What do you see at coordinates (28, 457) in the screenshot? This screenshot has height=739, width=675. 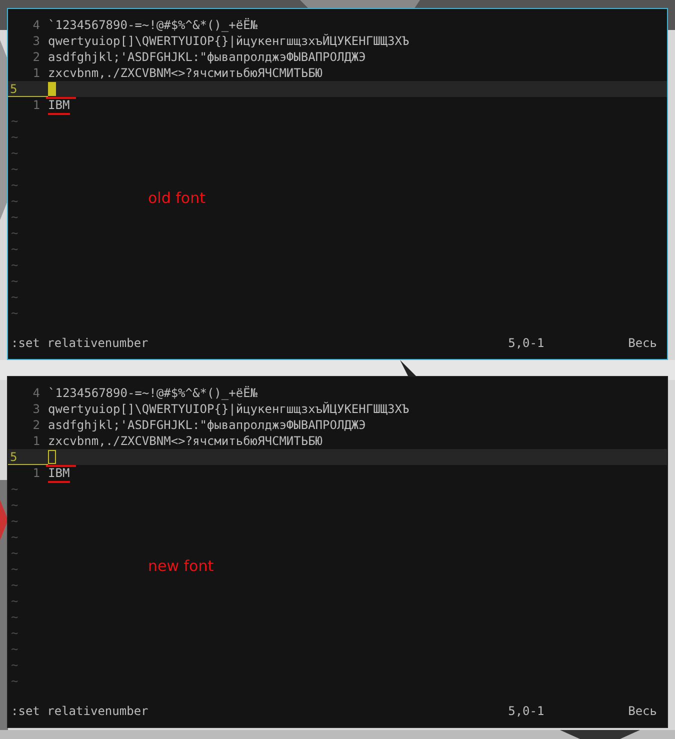 I see `line-number: 5` at bounding box center [28, 457].